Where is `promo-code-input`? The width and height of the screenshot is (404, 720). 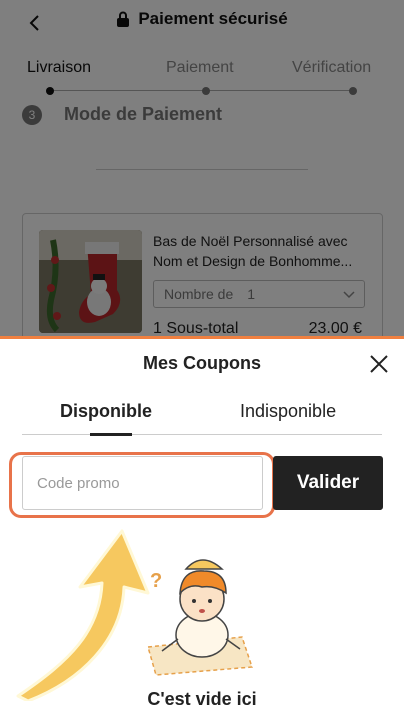
promo-code-input is located at coordinates (142, 483).